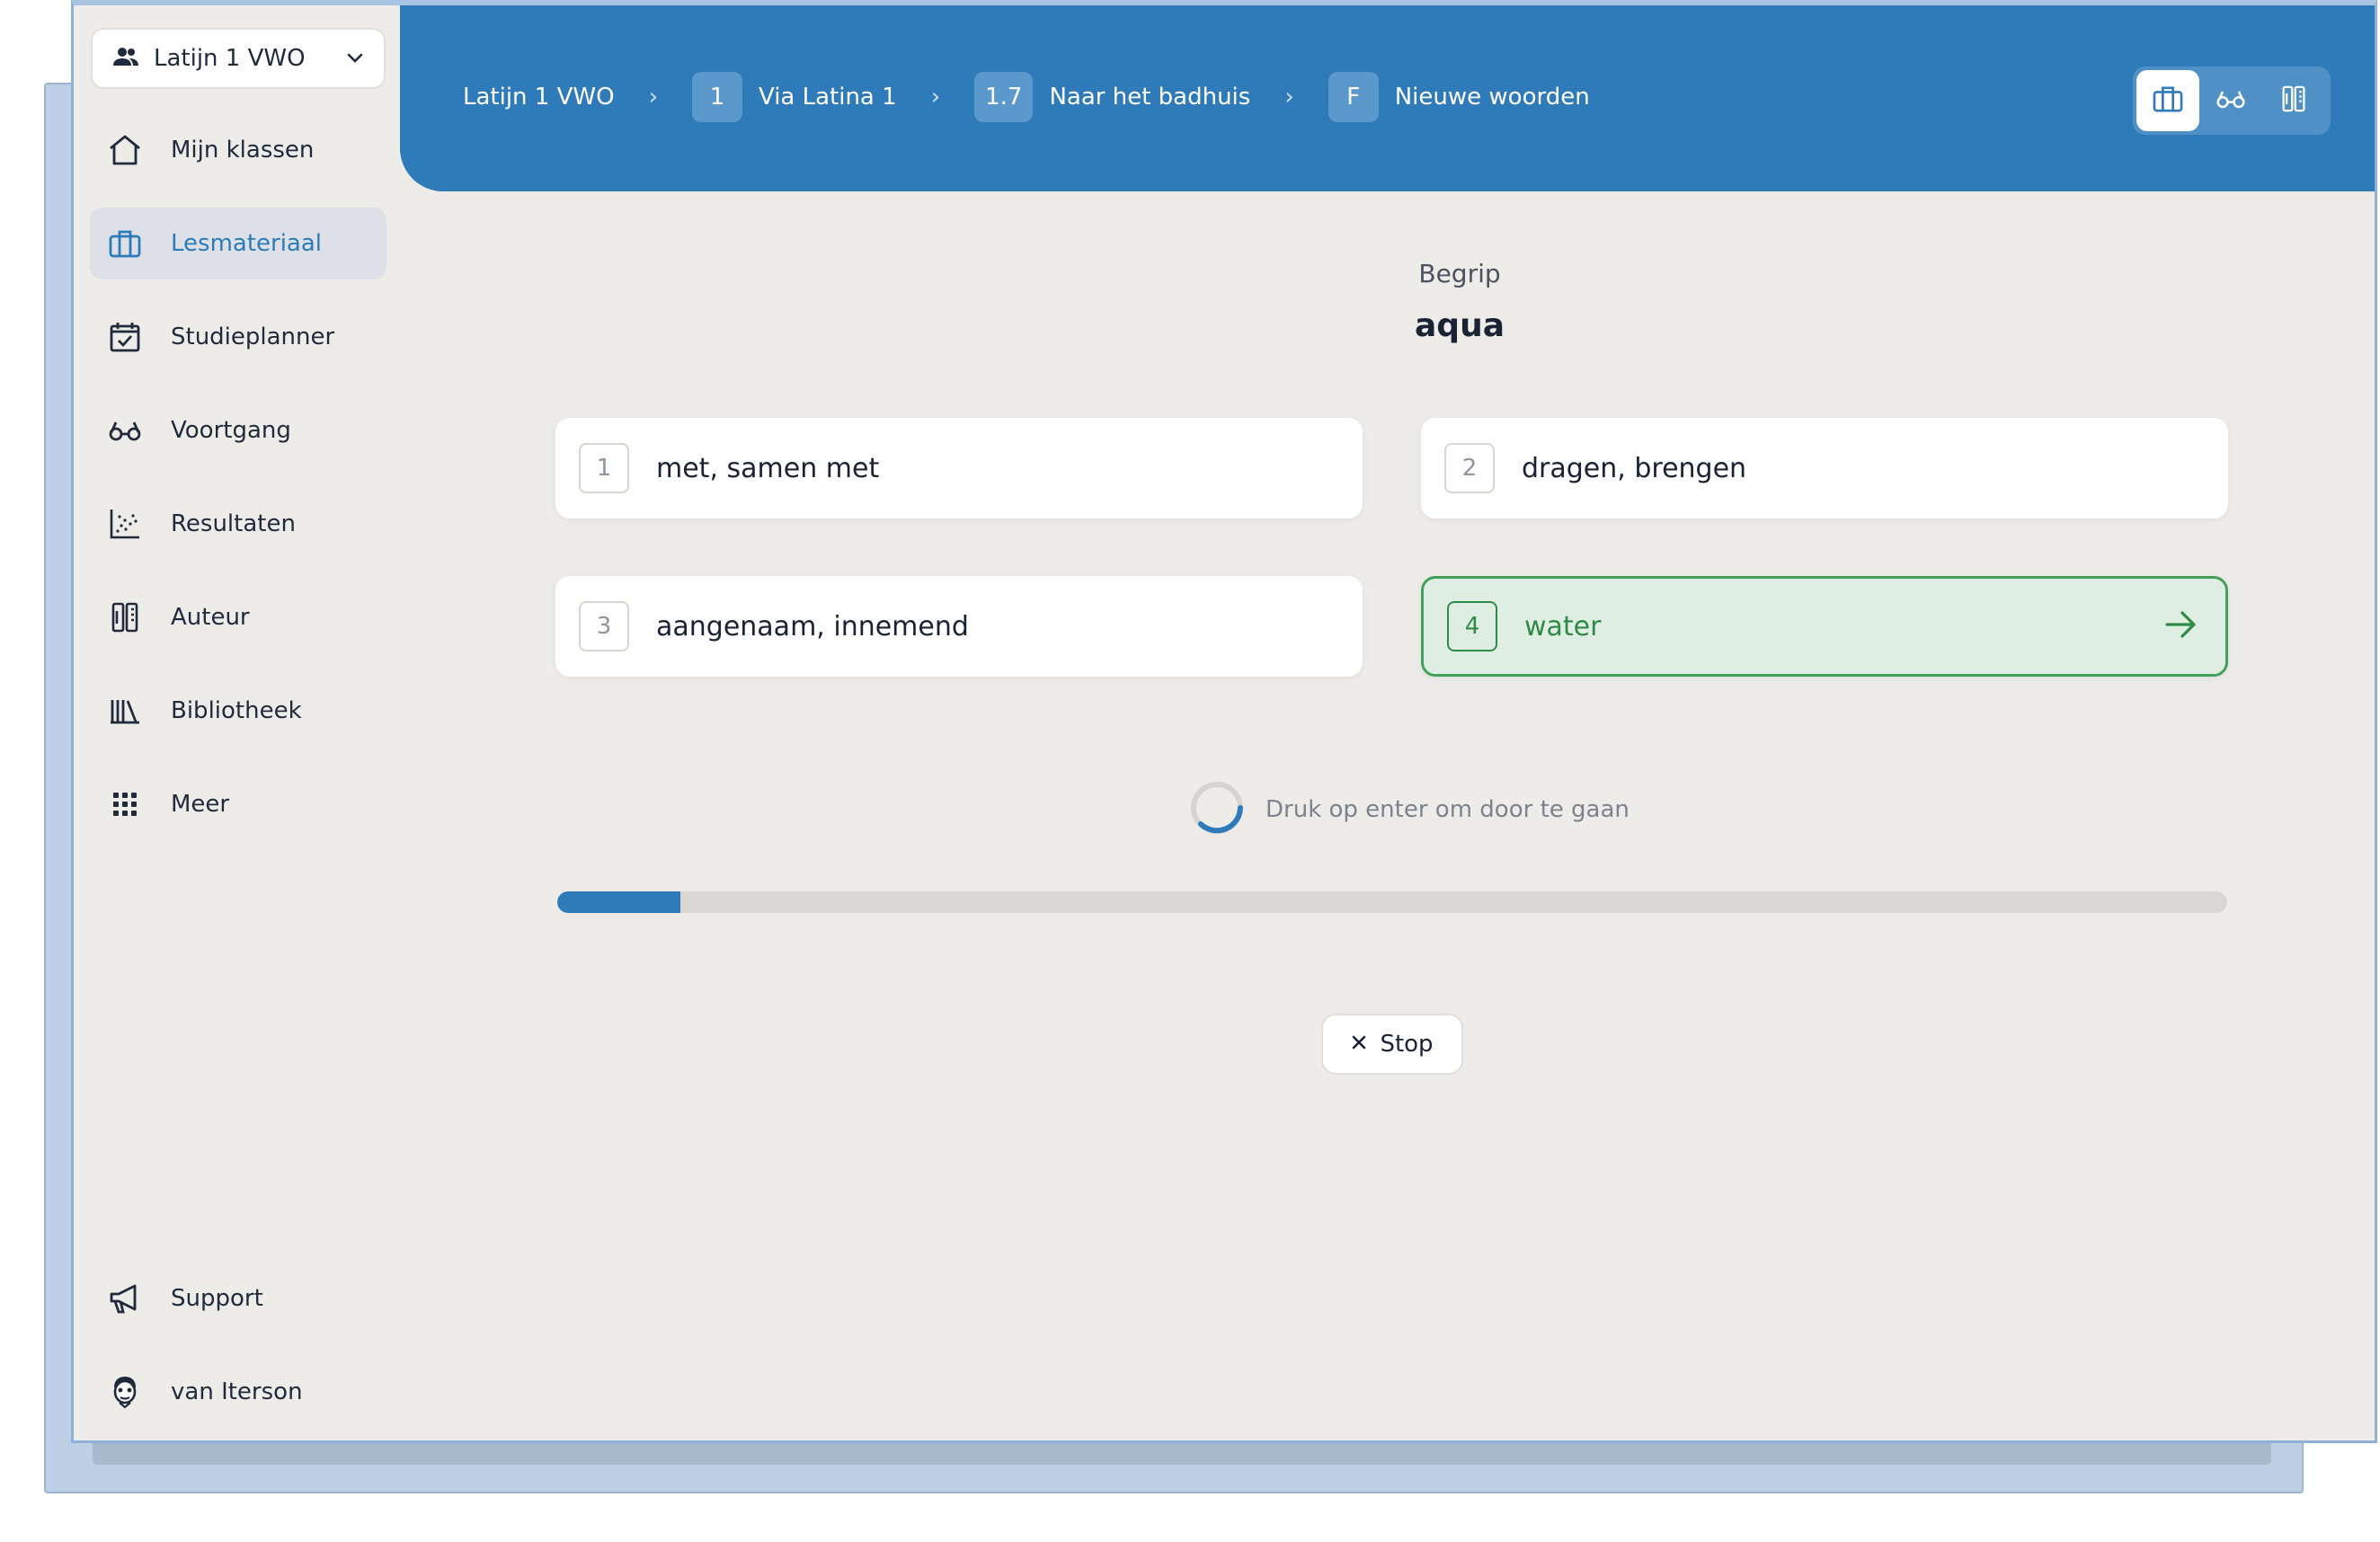  I want to click on answer-option-3: 3 aangenaam, innemend, so click(959, 627).